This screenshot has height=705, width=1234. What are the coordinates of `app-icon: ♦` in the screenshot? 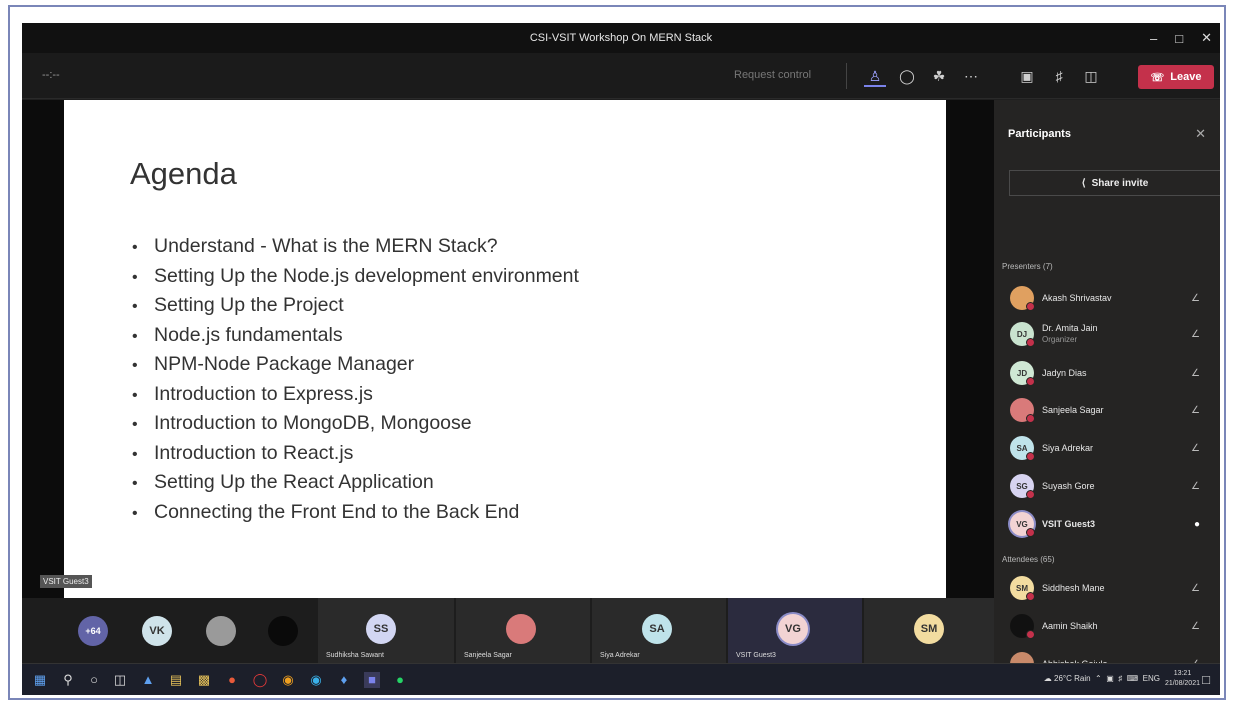 It's located at (344, 680).